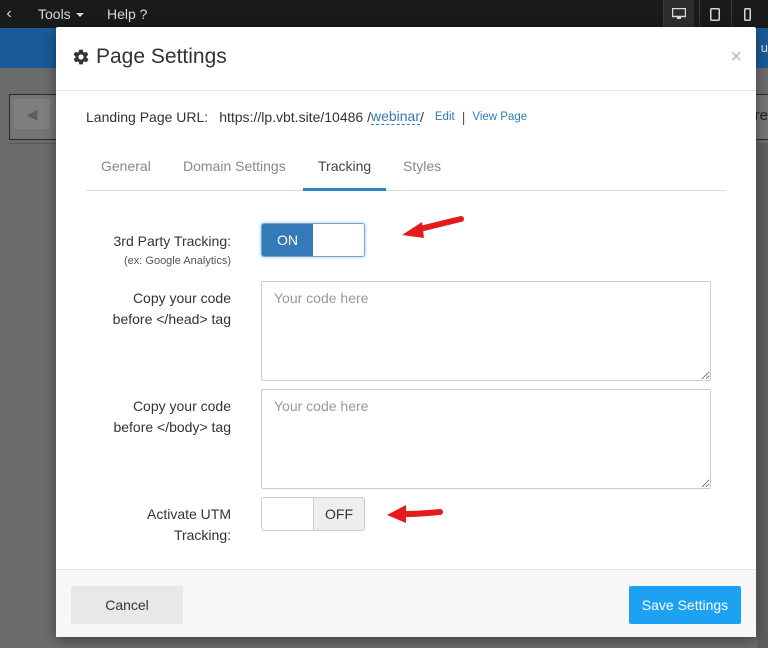 The image size is (768, 648). What do you see at coordinates (422, 116) in the screenshot?
I see `landing-url-trailing: /` at bounding box center [422, 116].